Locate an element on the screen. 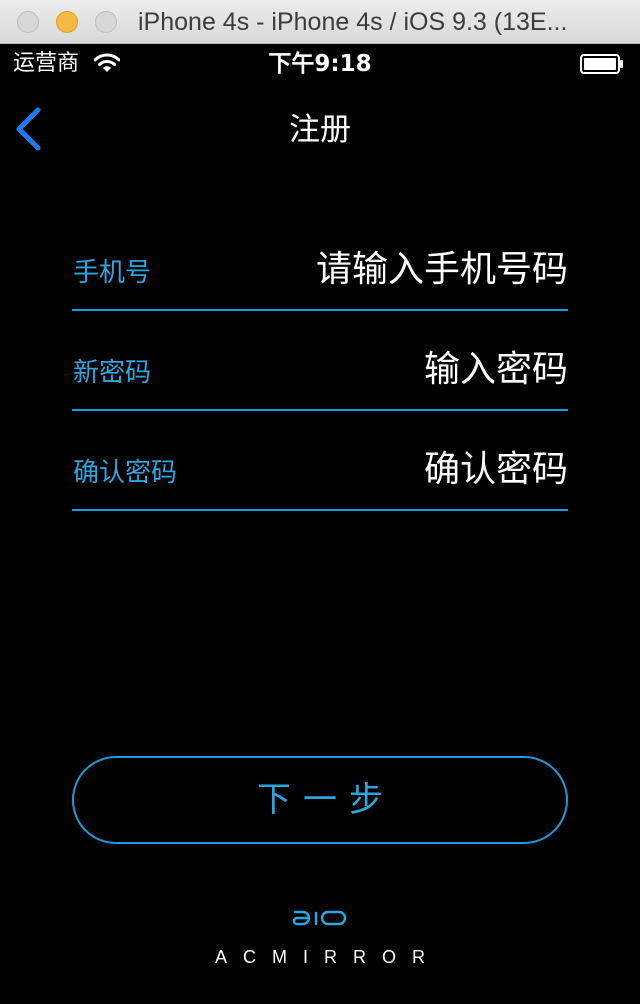  new-password-row: 新密码 is located at coordinates (320, 371).